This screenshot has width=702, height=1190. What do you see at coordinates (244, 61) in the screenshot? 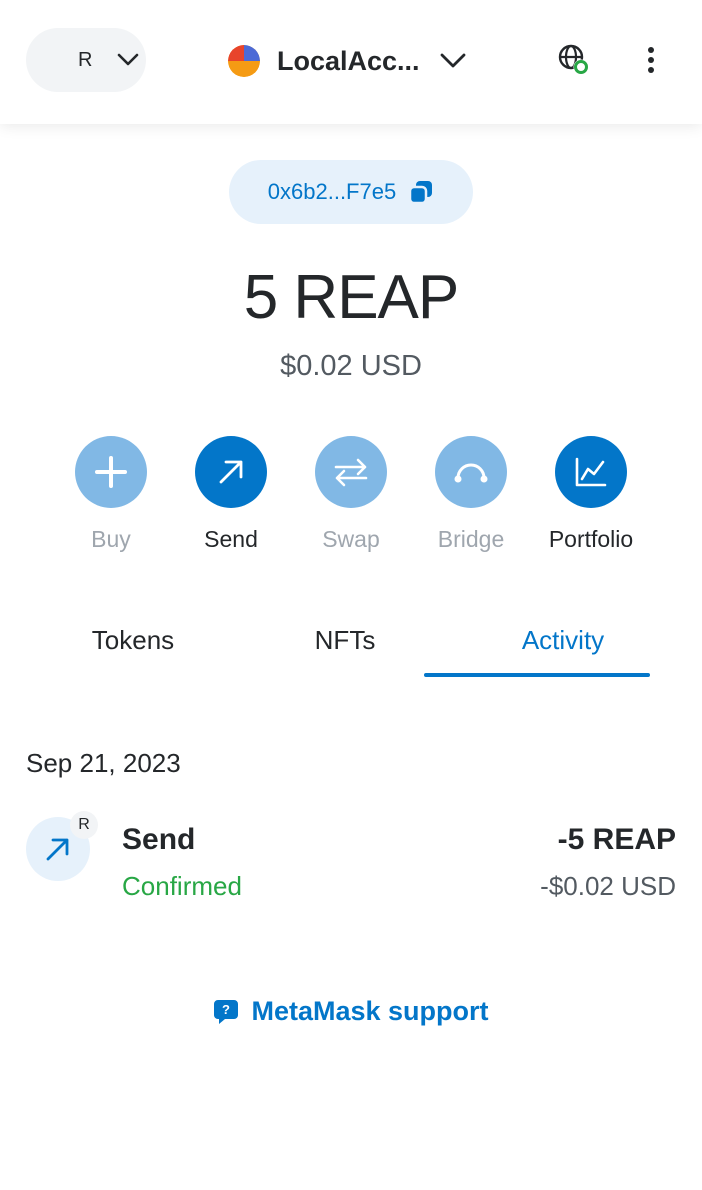
I see `account-avatar-icon` at bounding box center [244, 61].